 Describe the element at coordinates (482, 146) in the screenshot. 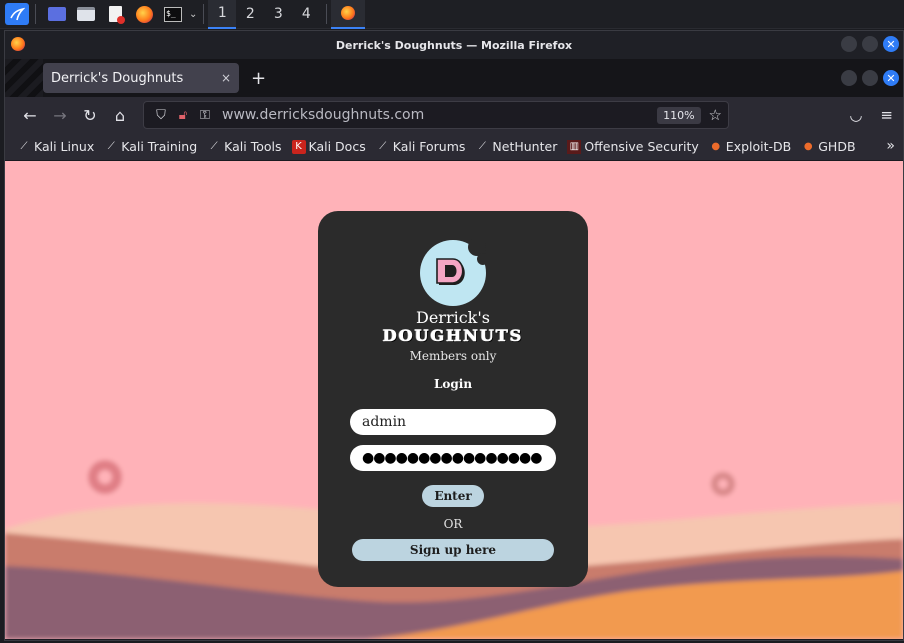

I see `nethunter-icon: ⟋` at that location.